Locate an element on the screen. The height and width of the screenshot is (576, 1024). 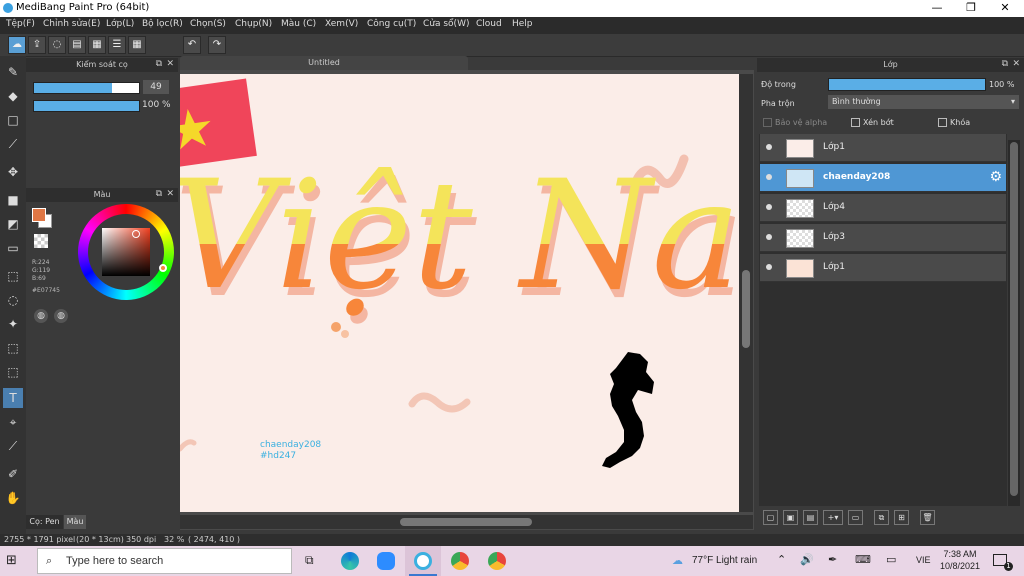
pen-icon: ✒ is located at coordinates (832, 559).